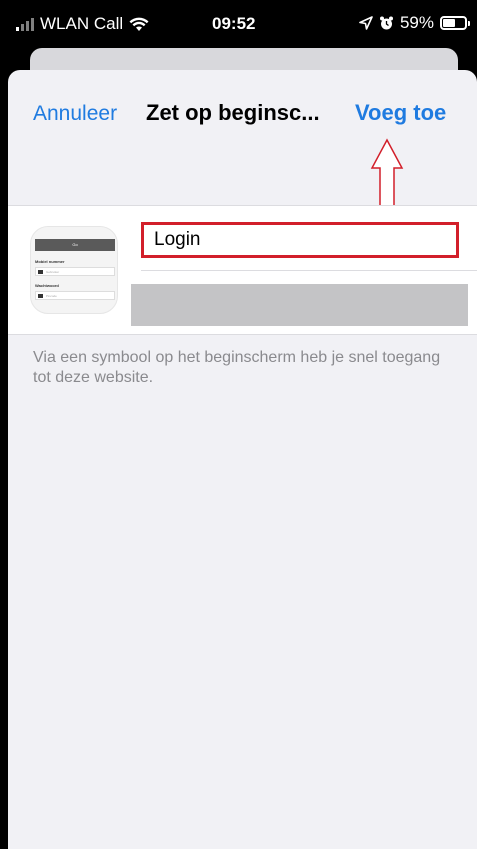 This screenshot has height=849, width=477. What do you see at coordinates (387, 172) in the screenshot?
I see `arrow-up-icon` at bounding box center [387, 172].